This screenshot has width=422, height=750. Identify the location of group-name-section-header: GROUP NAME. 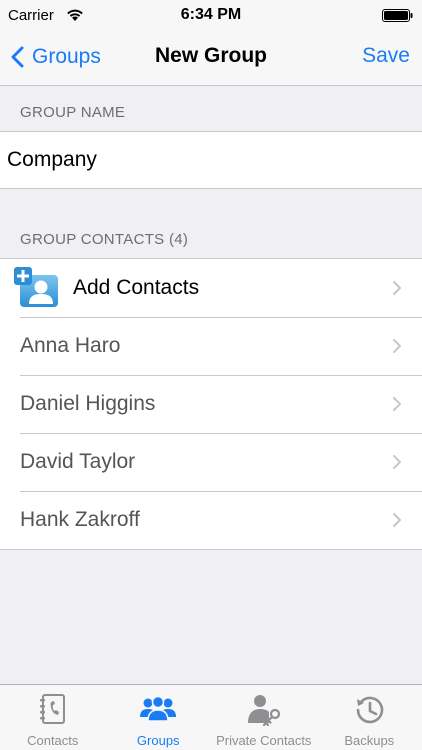
(73, 112).